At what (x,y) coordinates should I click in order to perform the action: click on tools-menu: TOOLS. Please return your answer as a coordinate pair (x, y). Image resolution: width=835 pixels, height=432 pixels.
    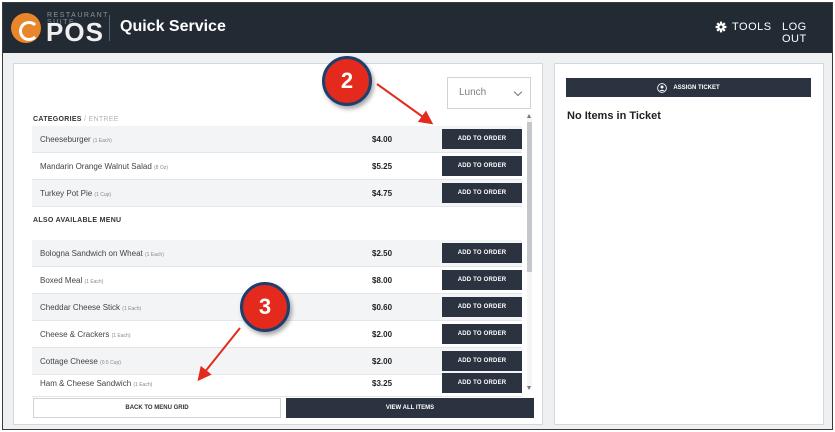
    Looking at the image, I should click on (743, 27).